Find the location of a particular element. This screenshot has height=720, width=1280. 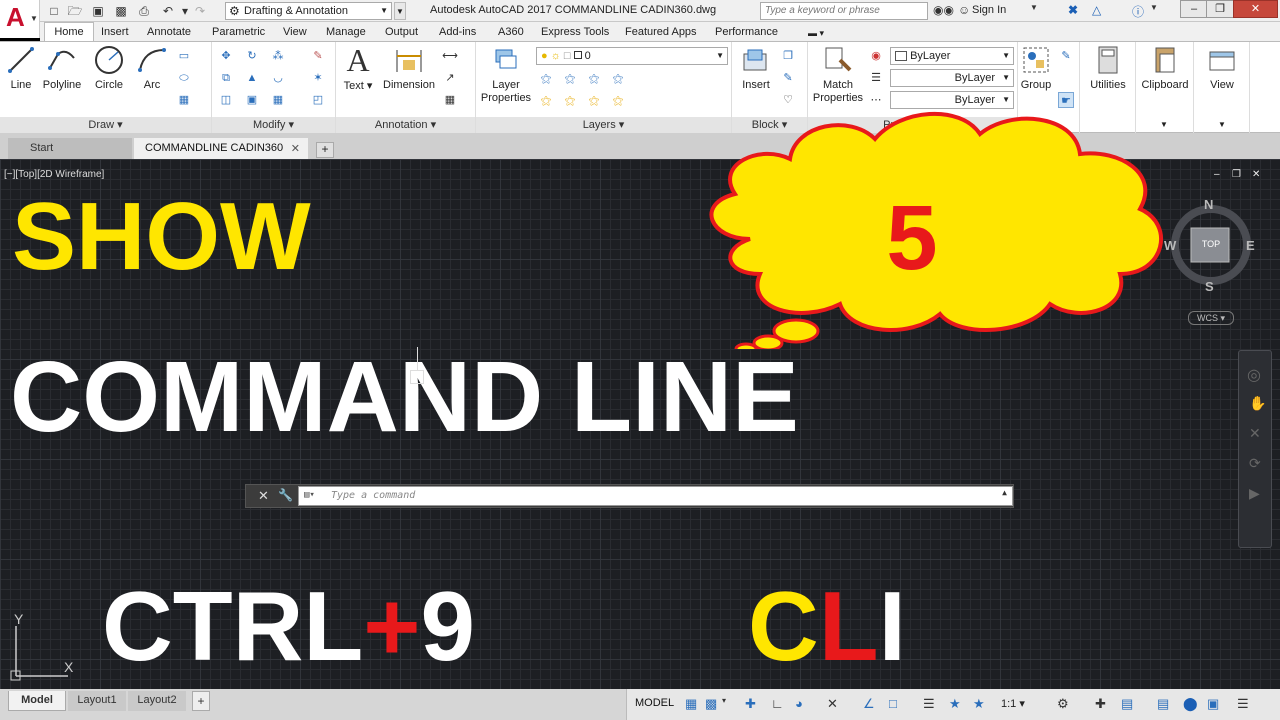

array-icon: ▦ is located at coordinates (278, 100).